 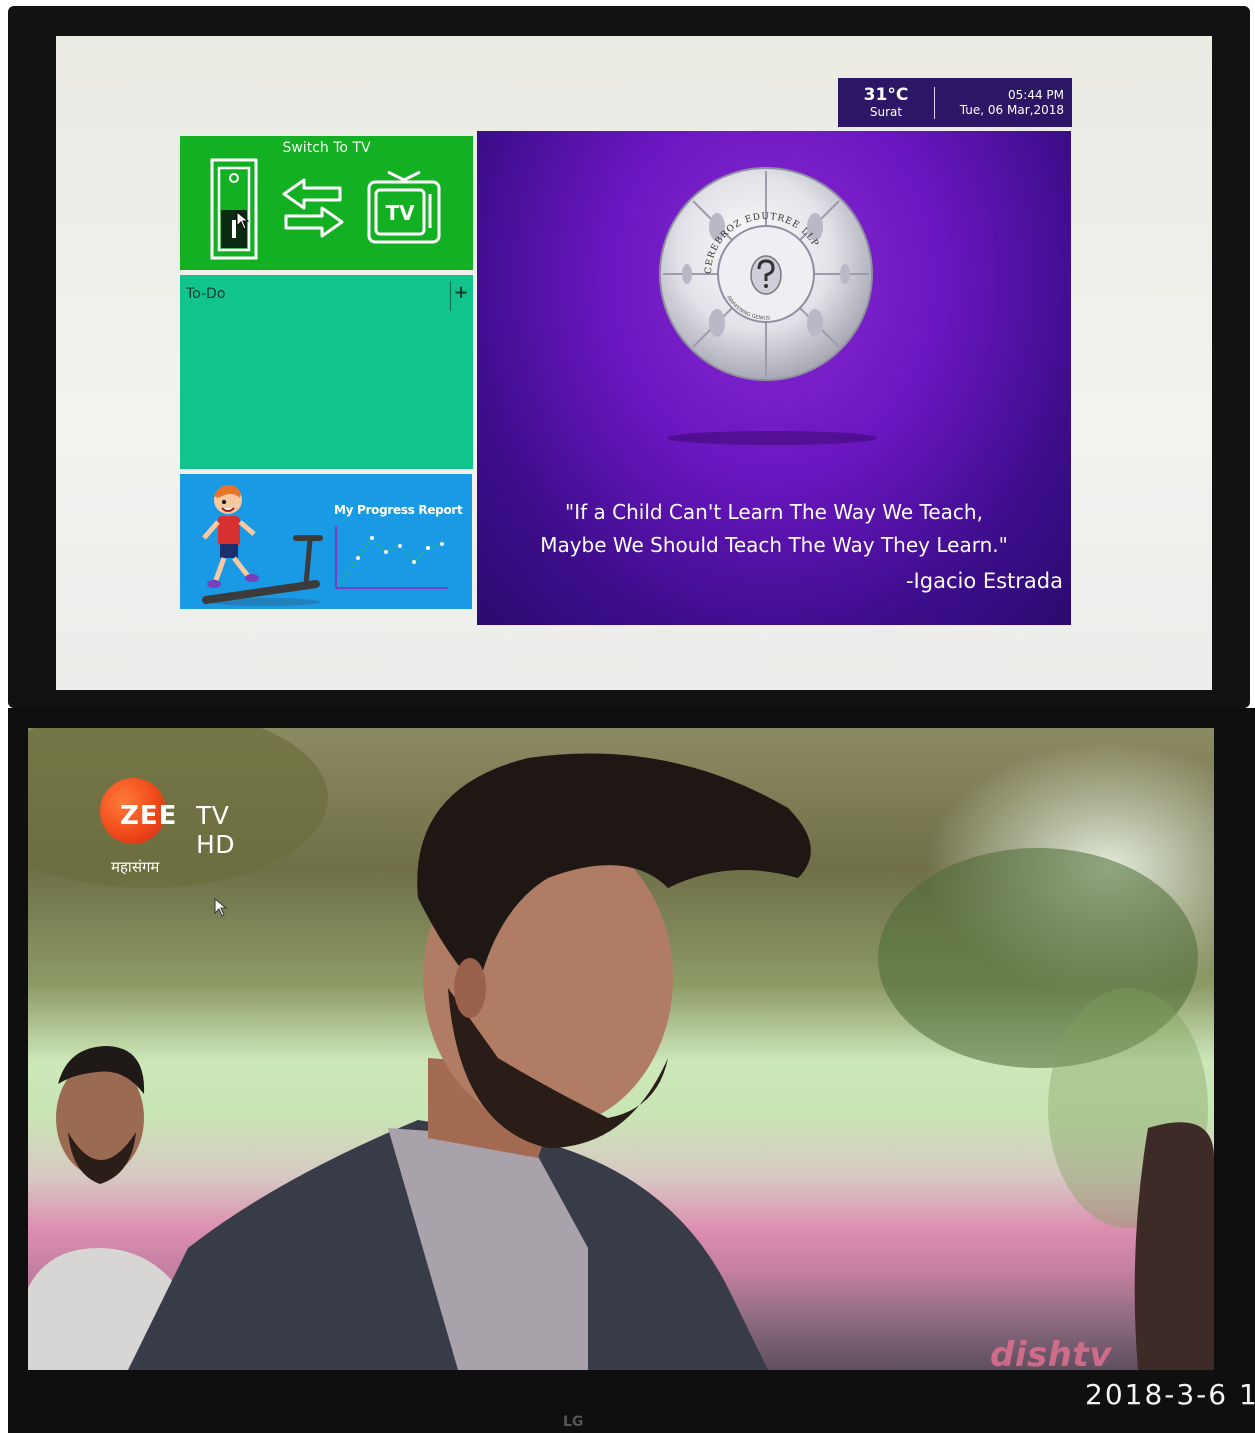 I want to click on add-todo-button: +, so click(x=461, y=293).